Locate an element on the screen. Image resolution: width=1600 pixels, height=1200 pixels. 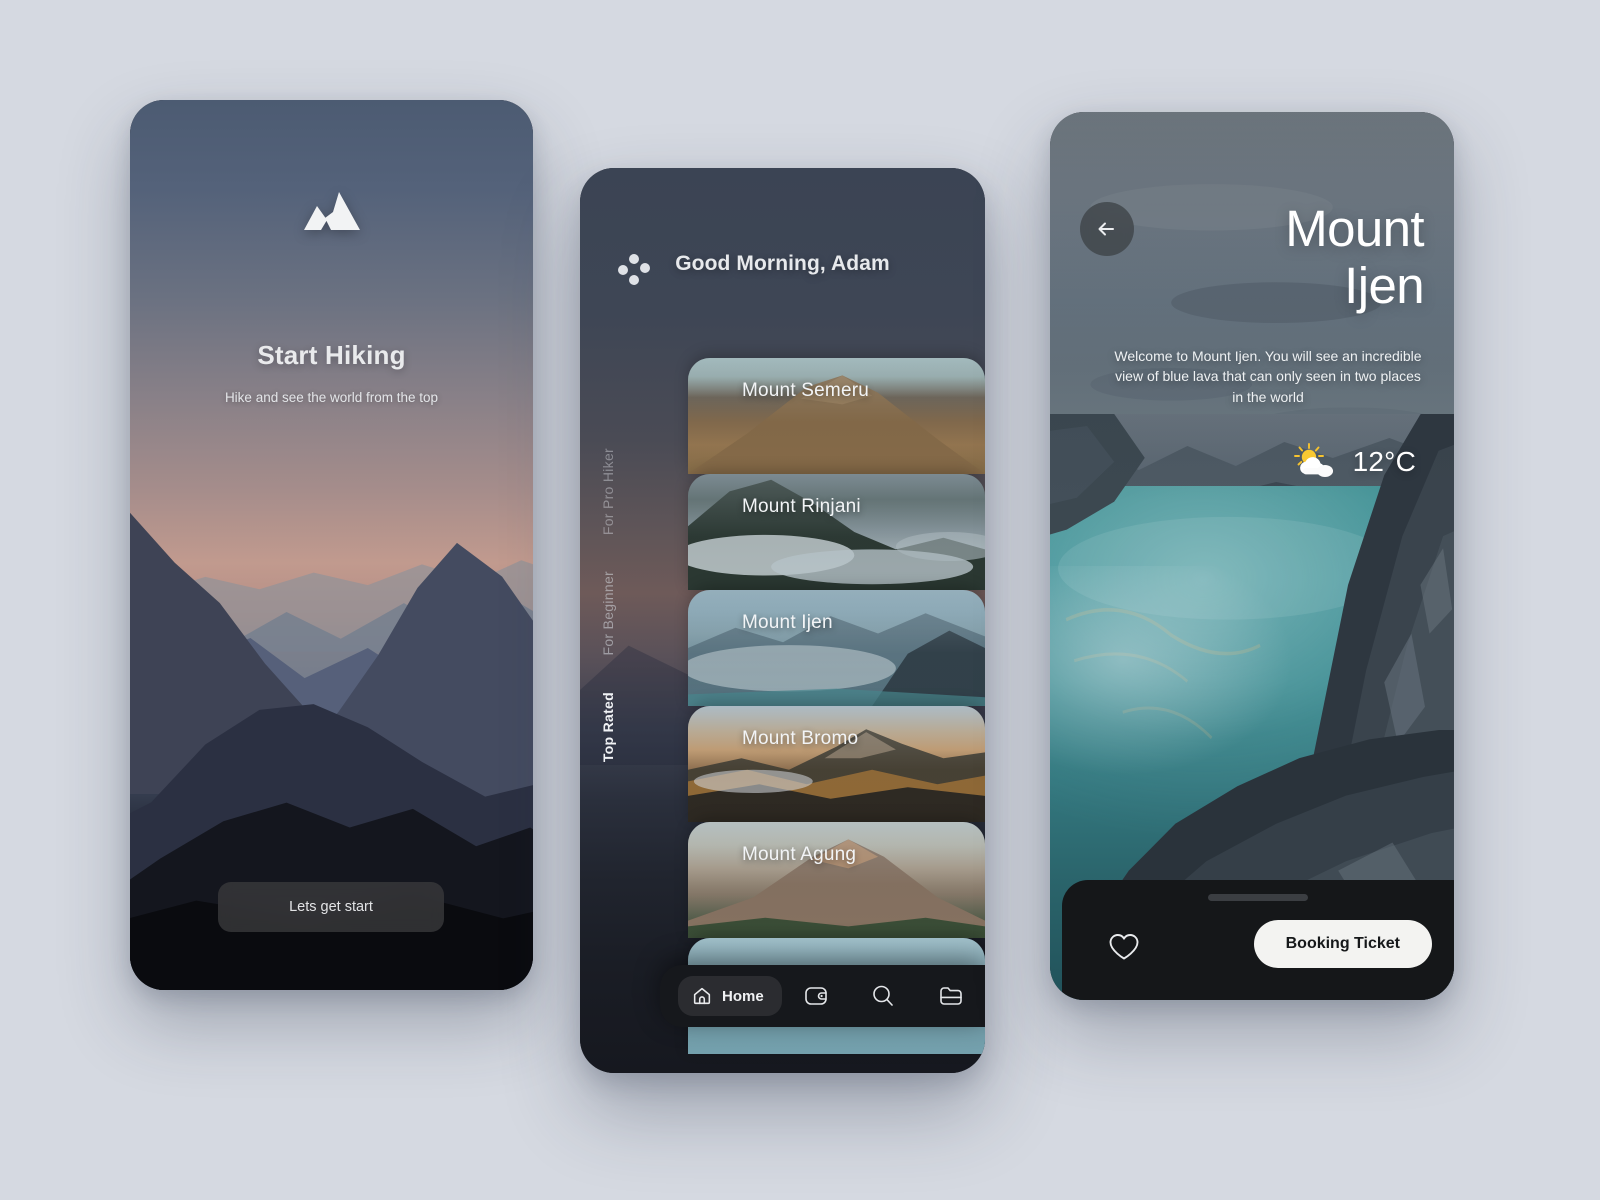
arrow-left-icon is located at coordinates (1107, 229).